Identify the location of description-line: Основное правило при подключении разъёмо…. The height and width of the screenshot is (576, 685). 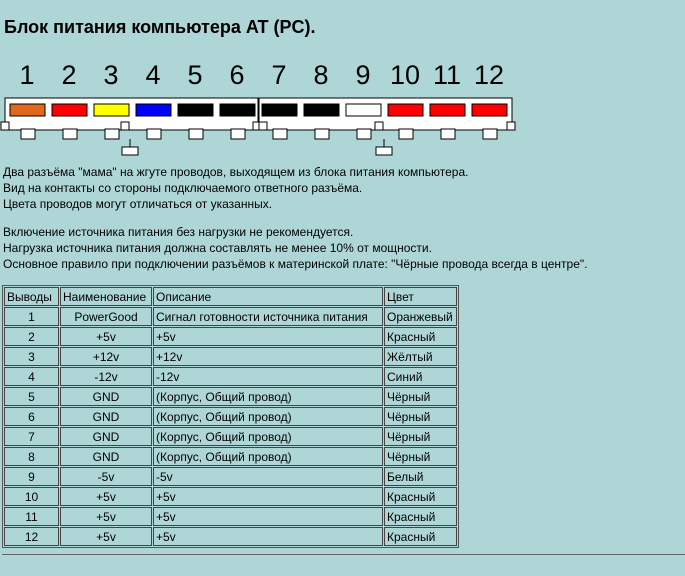
(295, 264).